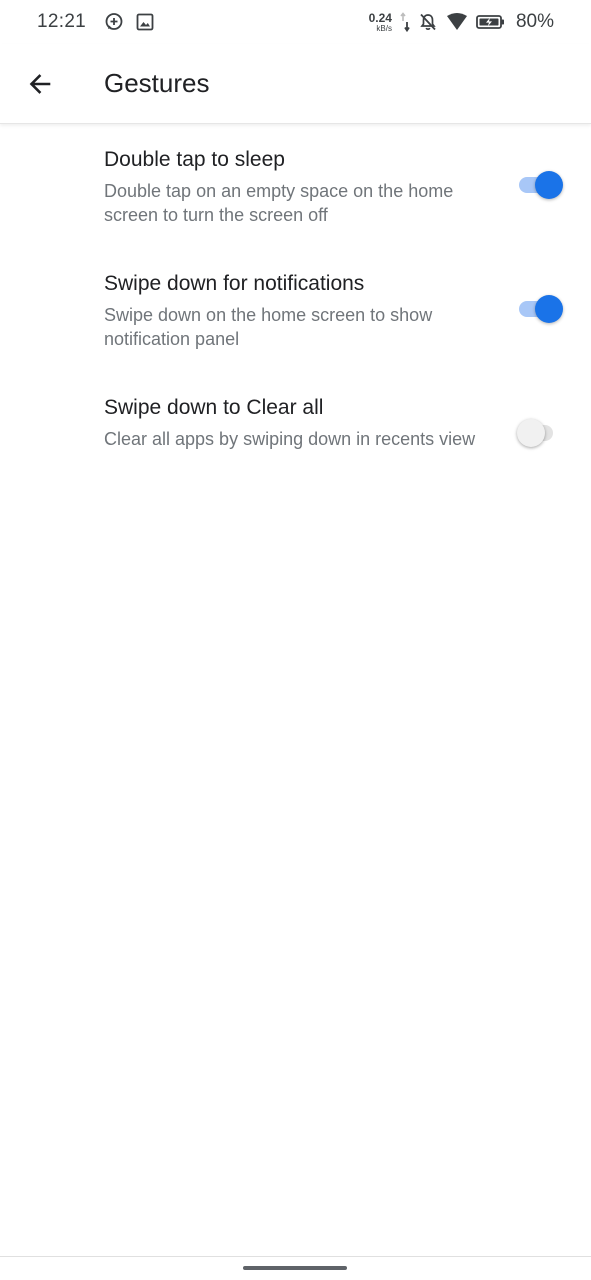 The image size is (591, 1280). What do you see at coordinates (295, 22) in the screenshot?
I see `status-bar: 12:21 0.24 kB/s 80%` at bounding box center [295, 22].